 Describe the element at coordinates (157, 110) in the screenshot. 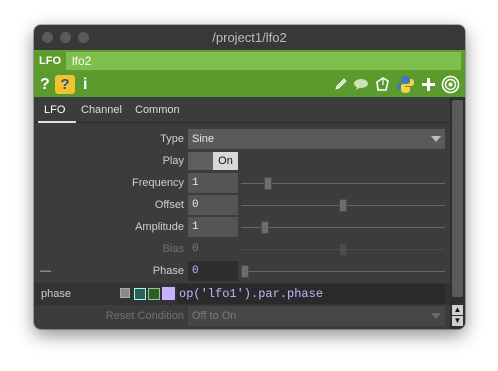

I see `tab-common: Common` at that location.